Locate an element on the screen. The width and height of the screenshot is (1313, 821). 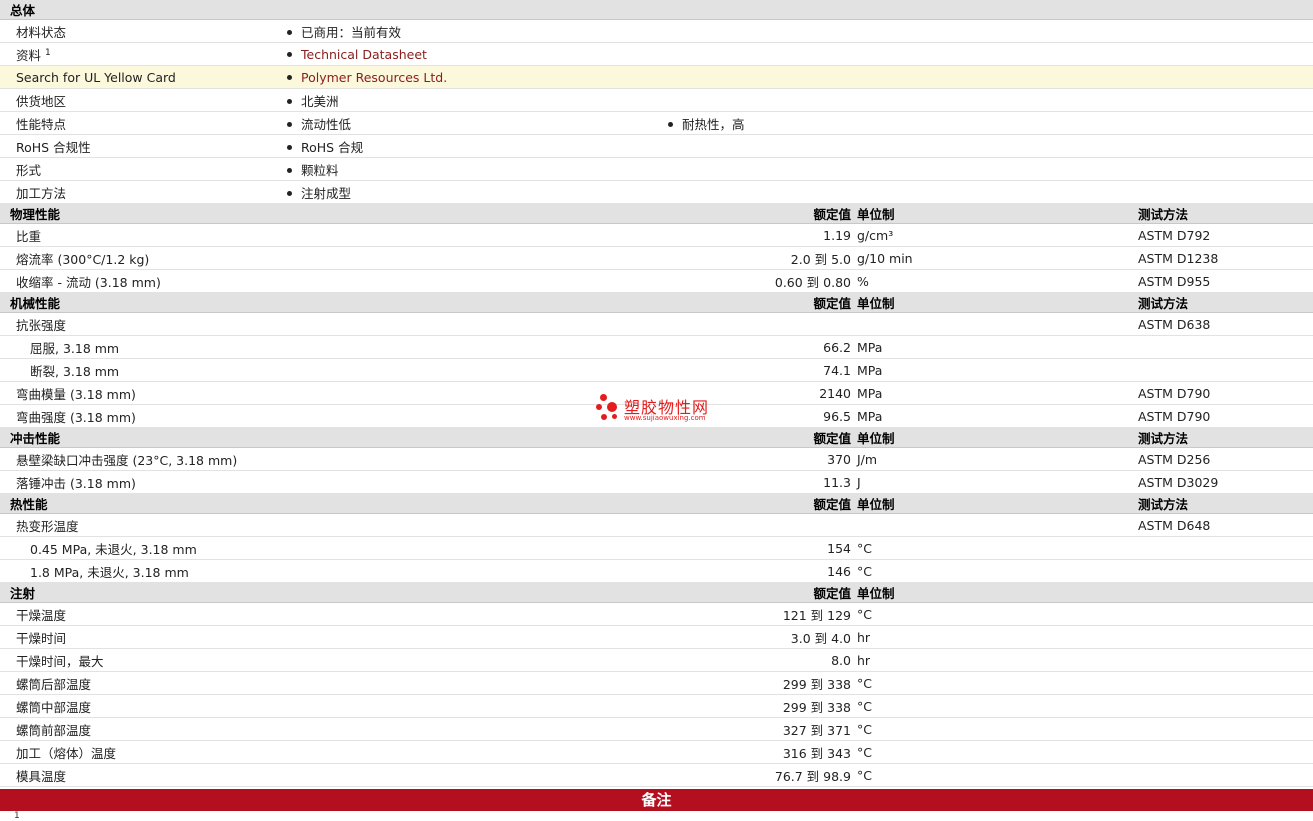
section-title: 冲击性能 is located at coordinates (332, 437).